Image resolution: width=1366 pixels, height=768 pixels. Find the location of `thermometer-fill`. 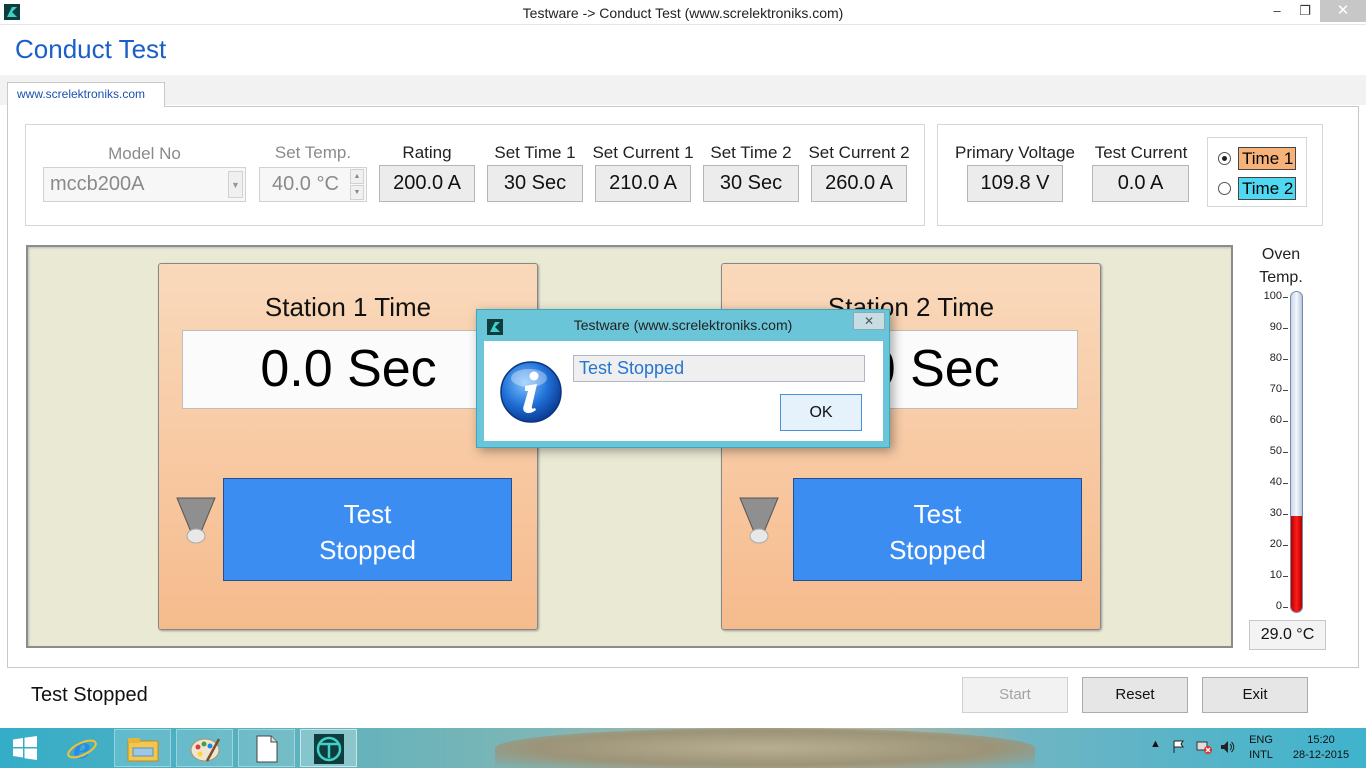

thermometer-fill is located at coordinates (1296, 564).